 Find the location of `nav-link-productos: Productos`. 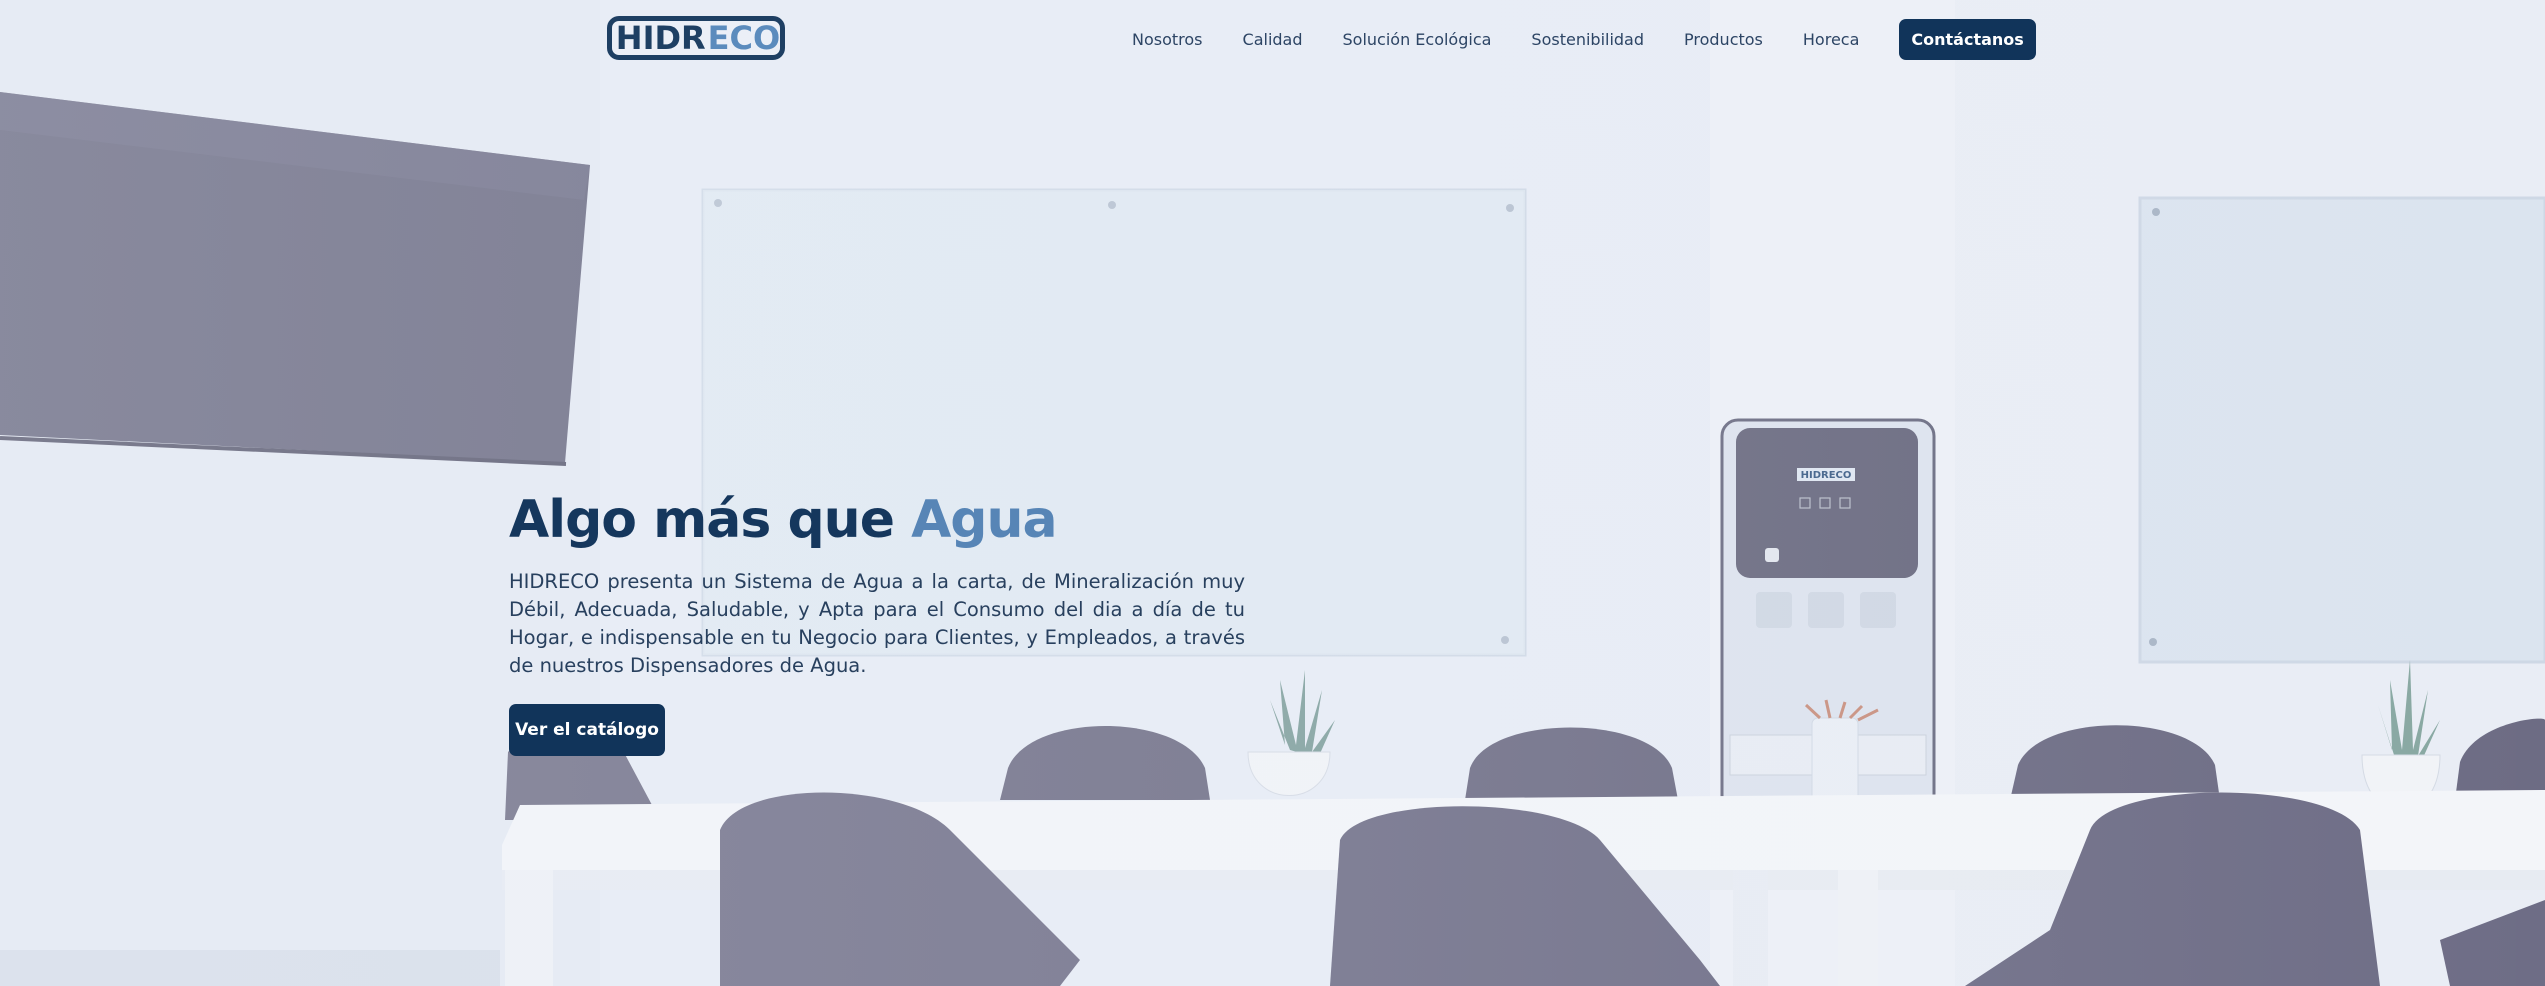

nav-link-productos: Productos is located at coordinates (1723, 39).